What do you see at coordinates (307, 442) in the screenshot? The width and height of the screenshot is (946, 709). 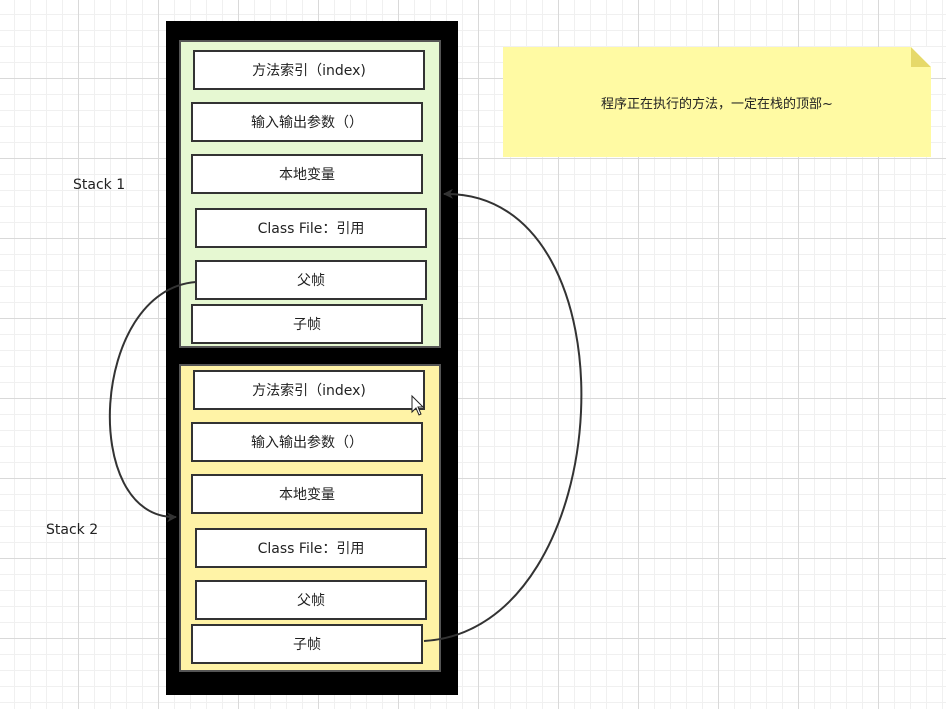 I see `stack2-io-params-cell: 输入输出参数（）` at bounding box center [307, 442].